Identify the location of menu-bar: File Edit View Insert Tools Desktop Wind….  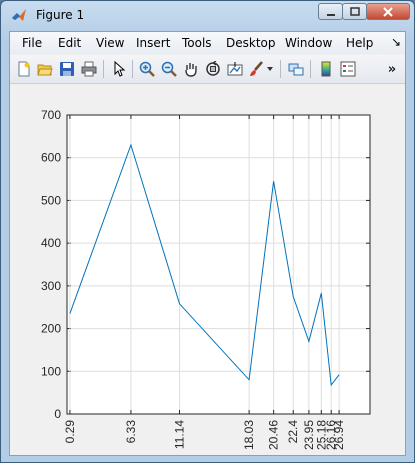
(207, 43).